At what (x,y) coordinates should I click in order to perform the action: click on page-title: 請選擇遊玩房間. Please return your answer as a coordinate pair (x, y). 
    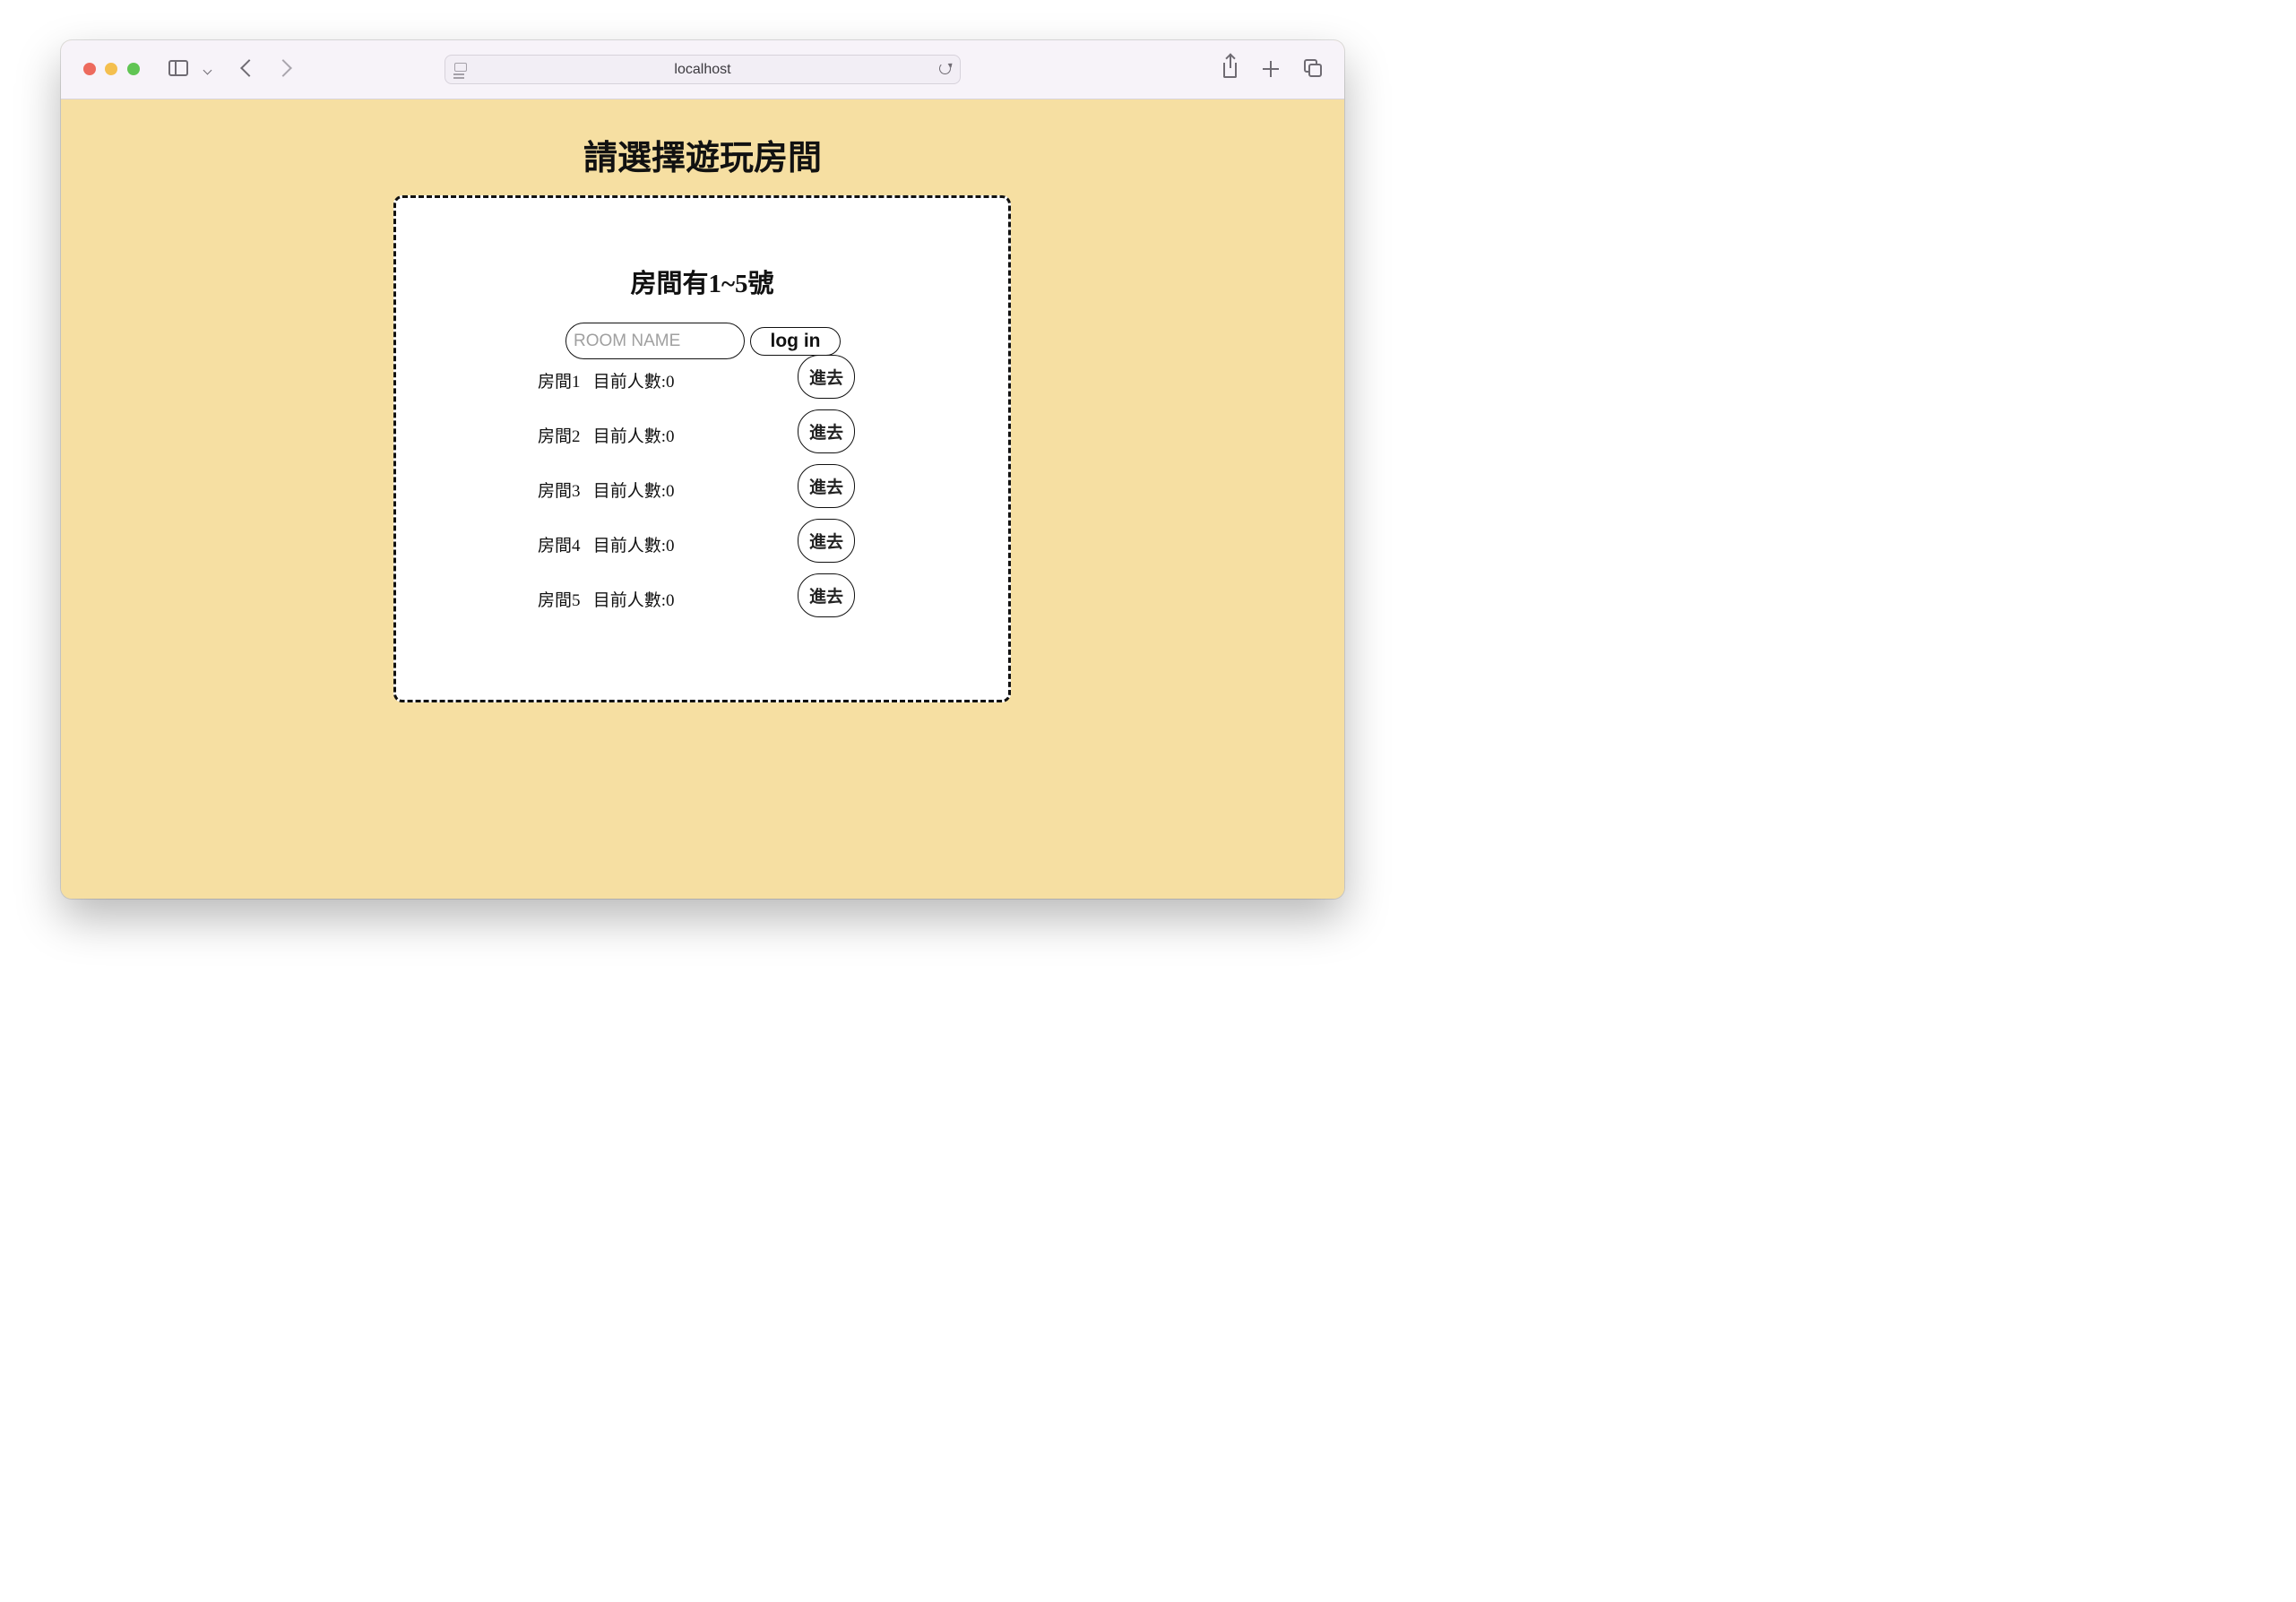
    Looking at the image, I should click on (703, 158).